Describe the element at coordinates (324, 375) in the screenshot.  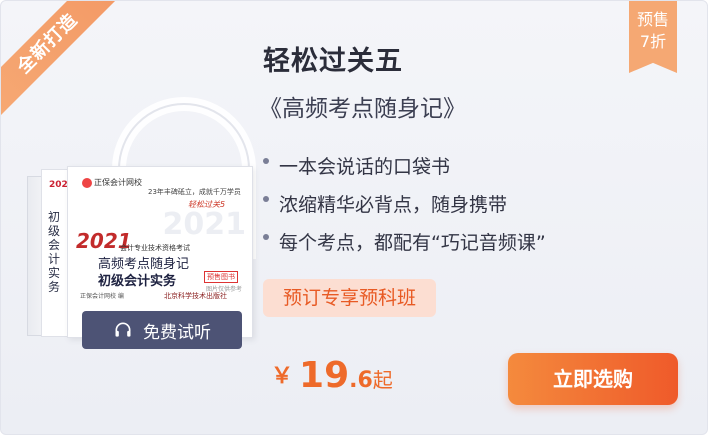
I see `price-integer: 19` at that location.